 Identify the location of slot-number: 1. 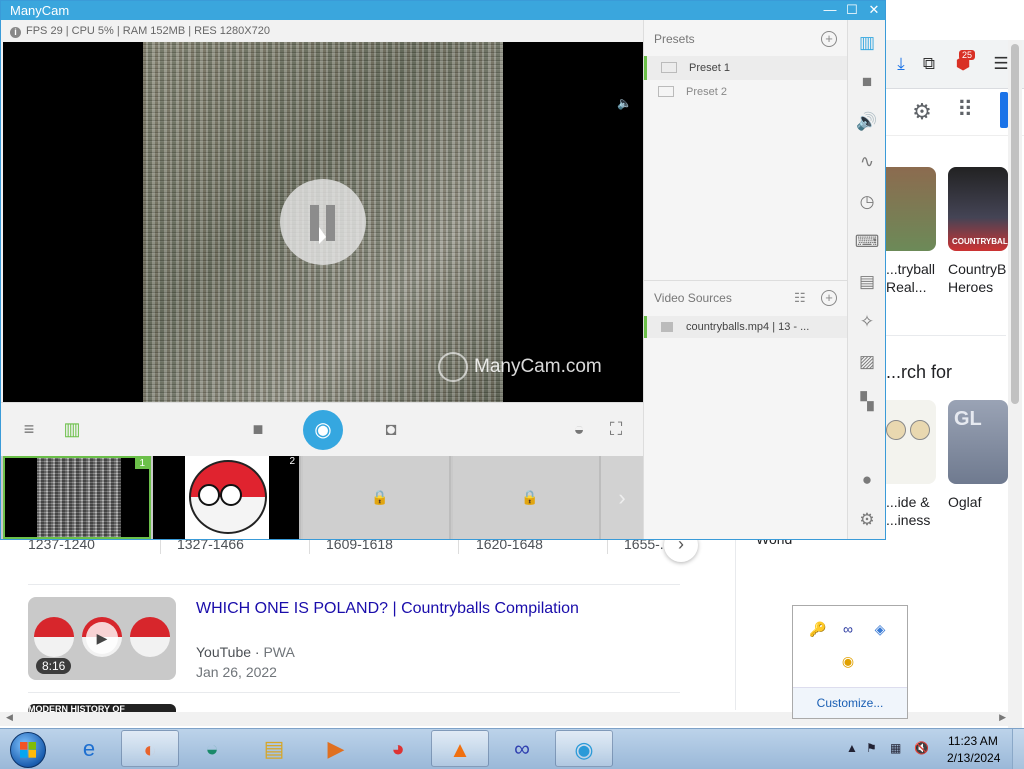
(142, 463).